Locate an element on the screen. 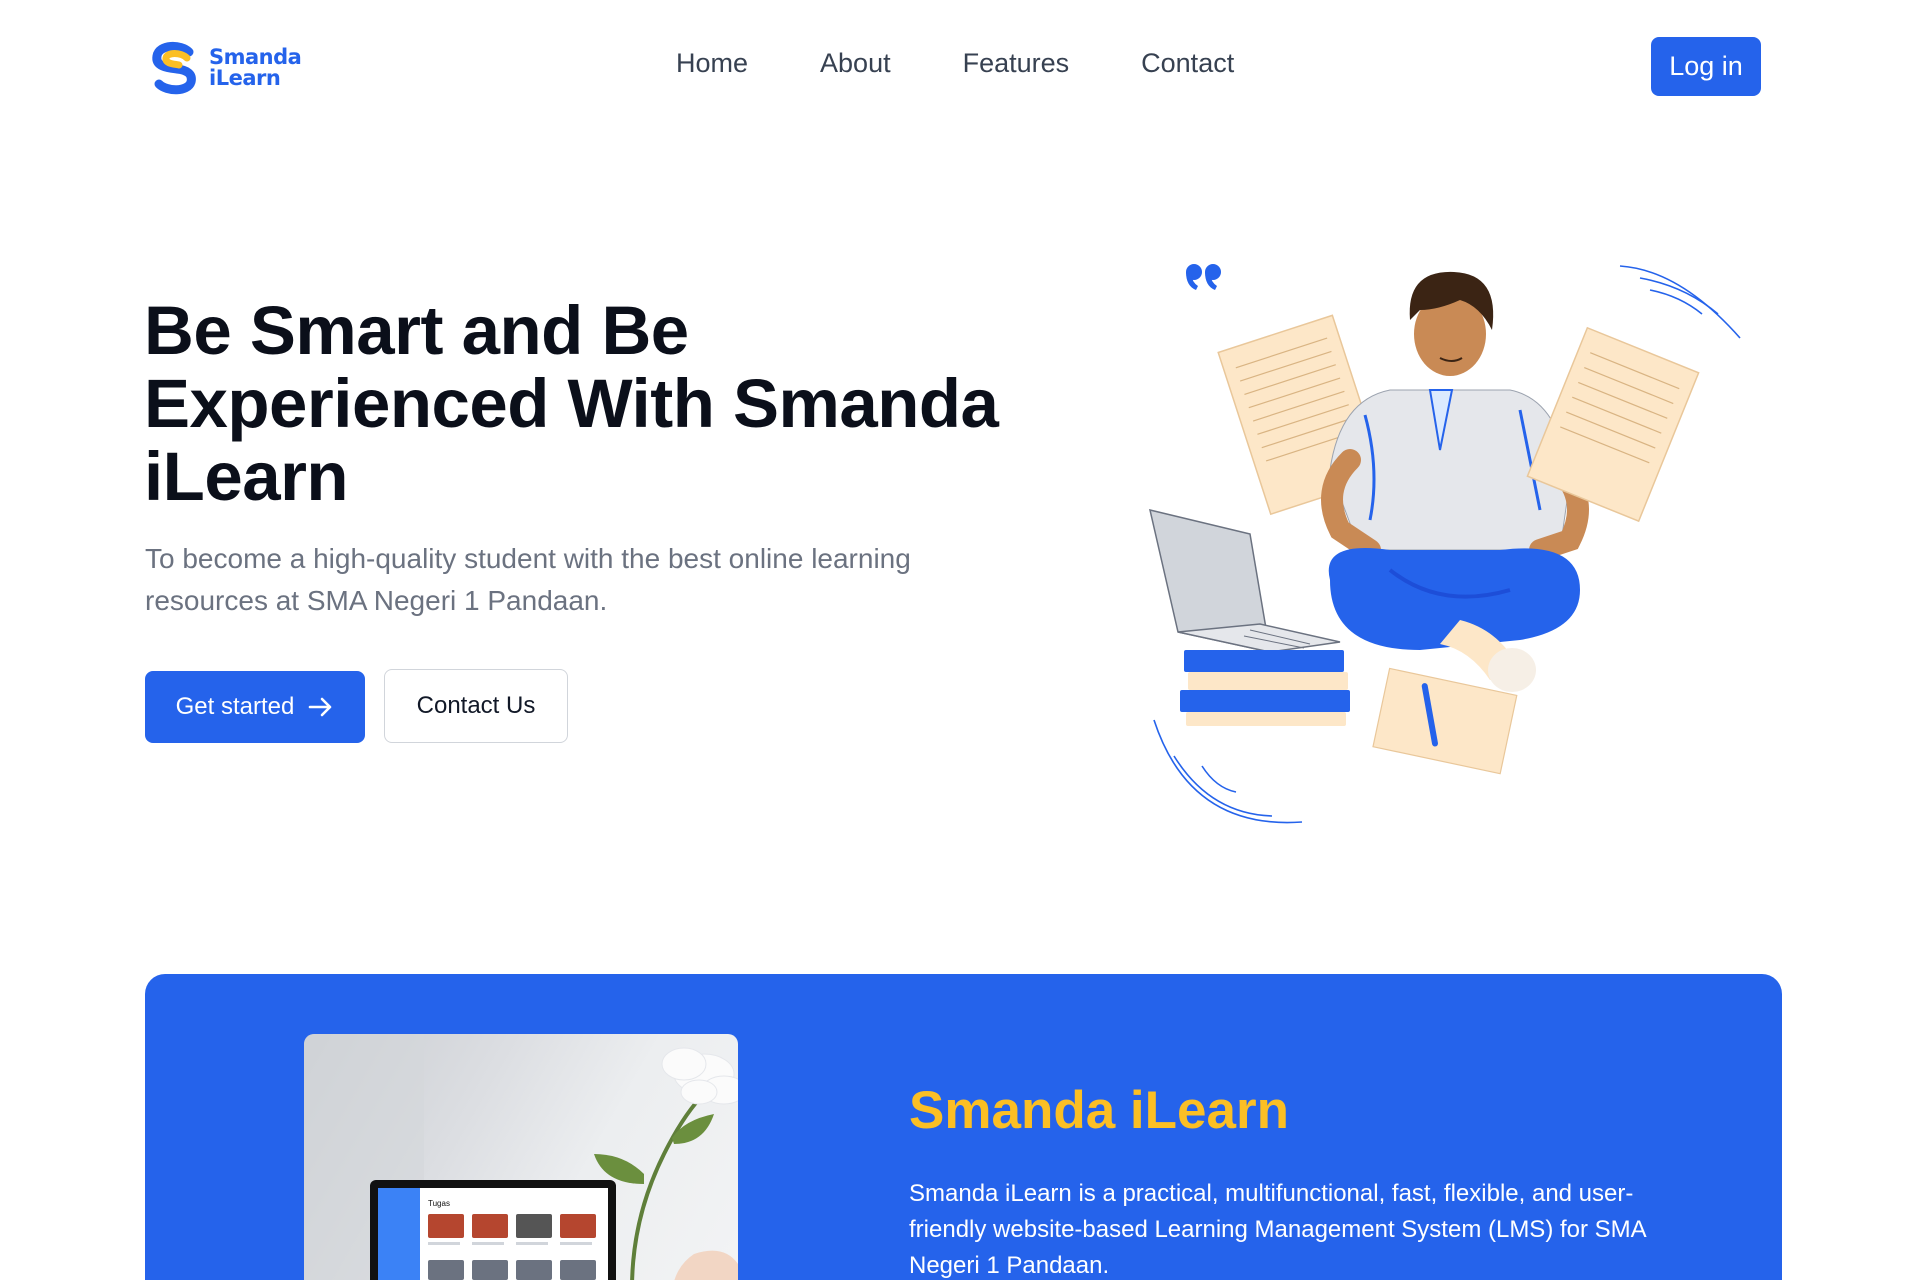  laptop-photo-illustration: Tugas is located at coordinates (521, 1157).